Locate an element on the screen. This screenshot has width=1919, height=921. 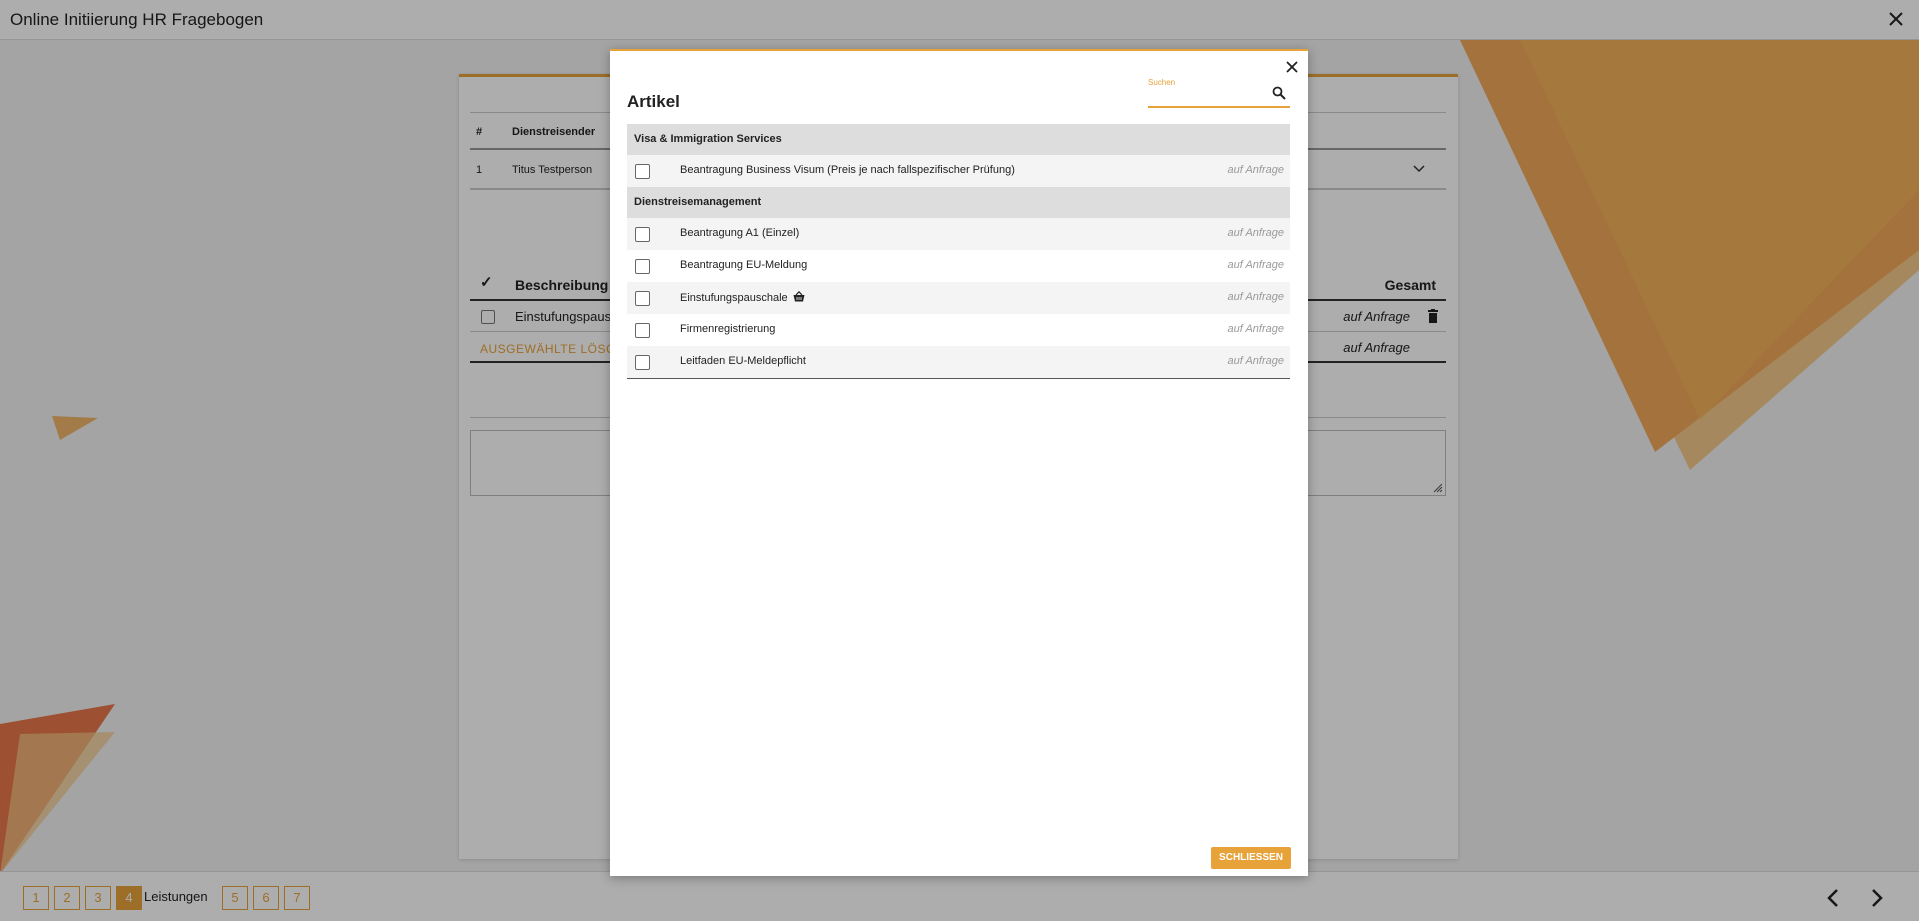
search-label: Suchen is located at coordinates (1162, 82).